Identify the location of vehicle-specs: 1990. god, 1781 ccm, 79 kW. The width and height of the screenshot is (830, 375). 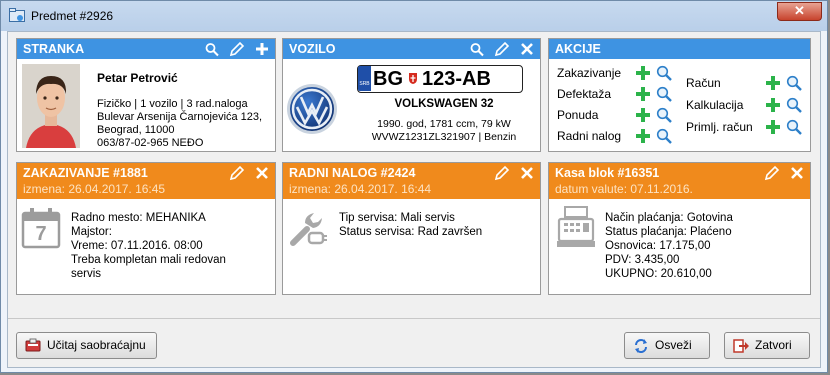
(444, 124).